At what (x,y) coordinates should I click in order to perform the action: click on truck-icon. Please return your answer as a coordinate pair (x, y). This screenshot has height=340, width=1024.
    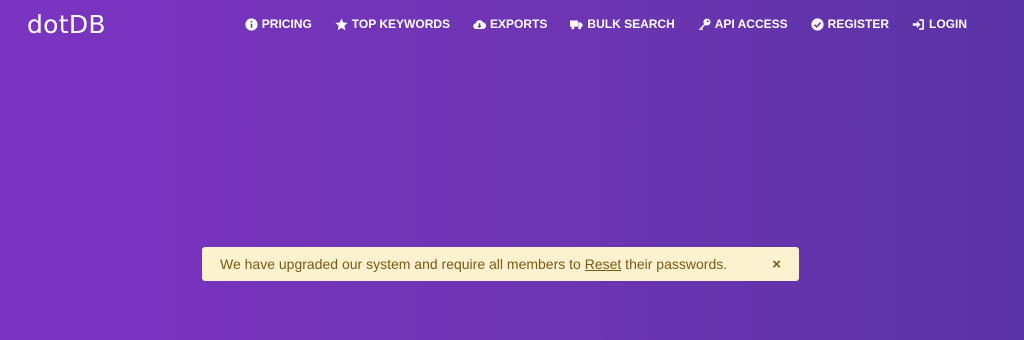
    Looking at the image, I should click on (577, 24).